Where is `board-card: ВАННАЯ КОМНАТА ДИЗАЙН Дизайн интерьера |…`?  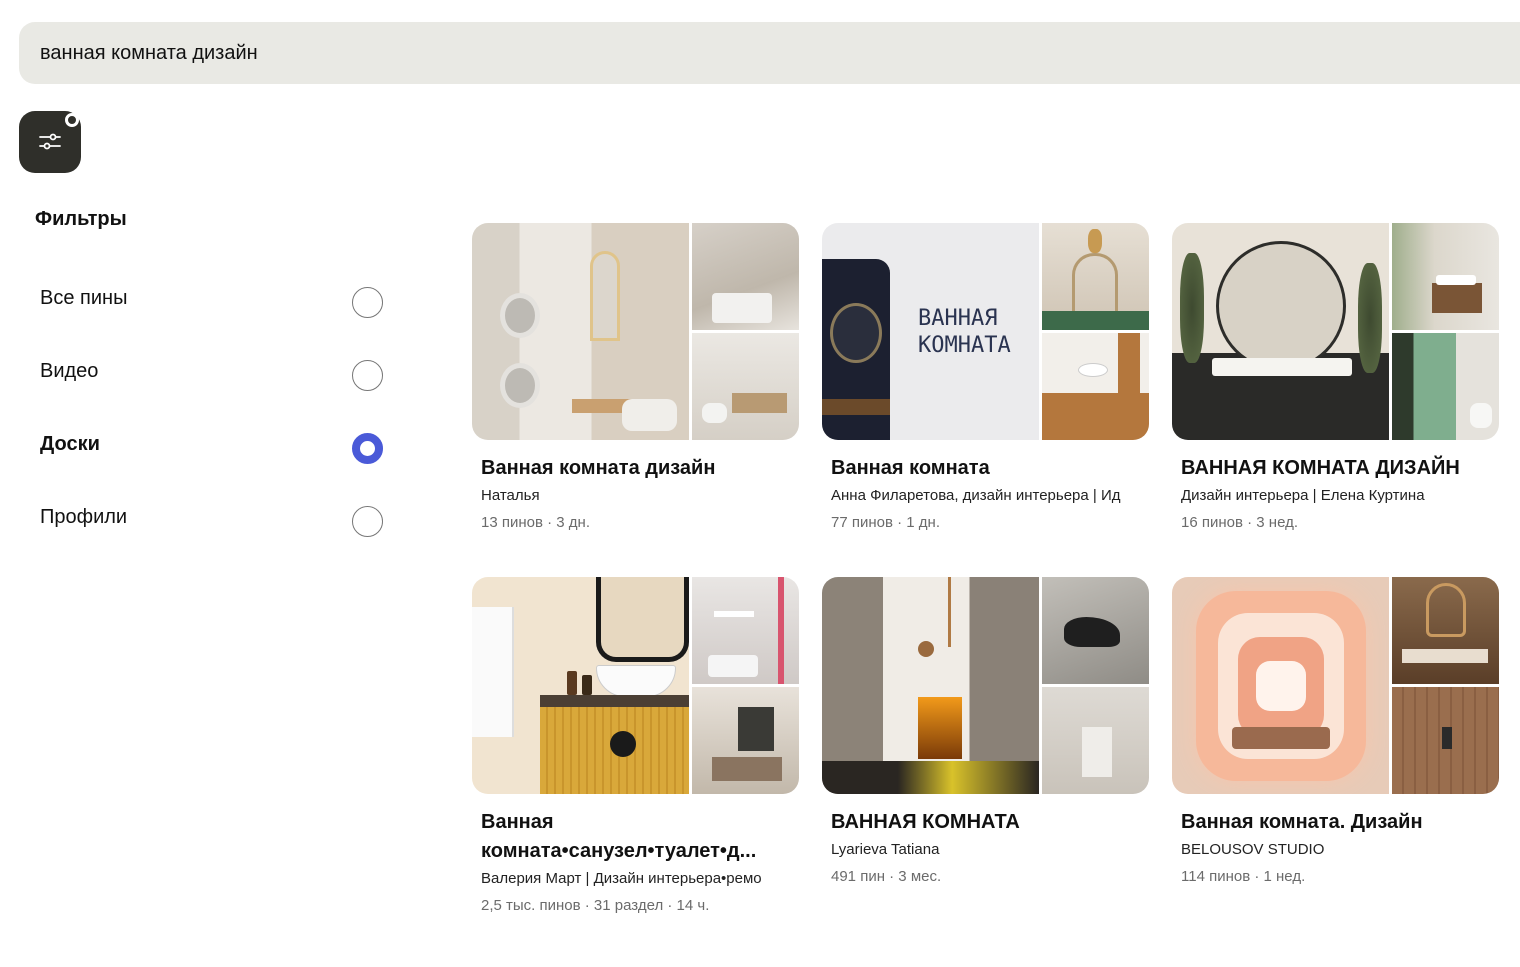 board-card: ВАННАЯ КОМНАТА ДИЗАЙН Дизайн интерьера |… is located at coordinates (1335, 377).